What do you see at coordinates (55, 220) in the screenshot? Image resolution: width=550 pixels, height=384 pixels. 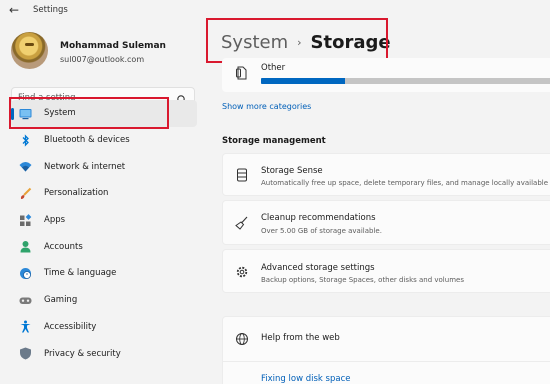 I see `sidebar-item-label: Apps` at bounding box center [55, 220].